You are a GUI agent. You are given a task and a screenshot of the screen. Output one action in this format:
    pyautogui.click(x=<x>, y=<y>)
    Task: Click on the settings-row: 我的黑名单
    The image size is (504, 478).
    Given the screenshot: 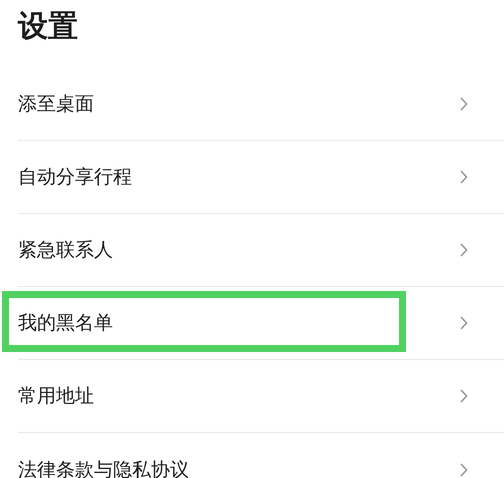 What is the action you would take?
    pyautogui.click(x=261, y=323)
    